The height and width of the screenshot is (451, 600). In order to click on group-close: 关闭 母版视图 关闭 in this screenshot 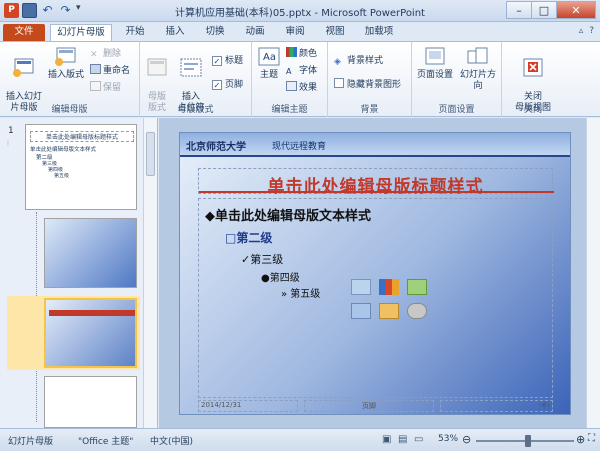, I will do `click(533, 79)`.